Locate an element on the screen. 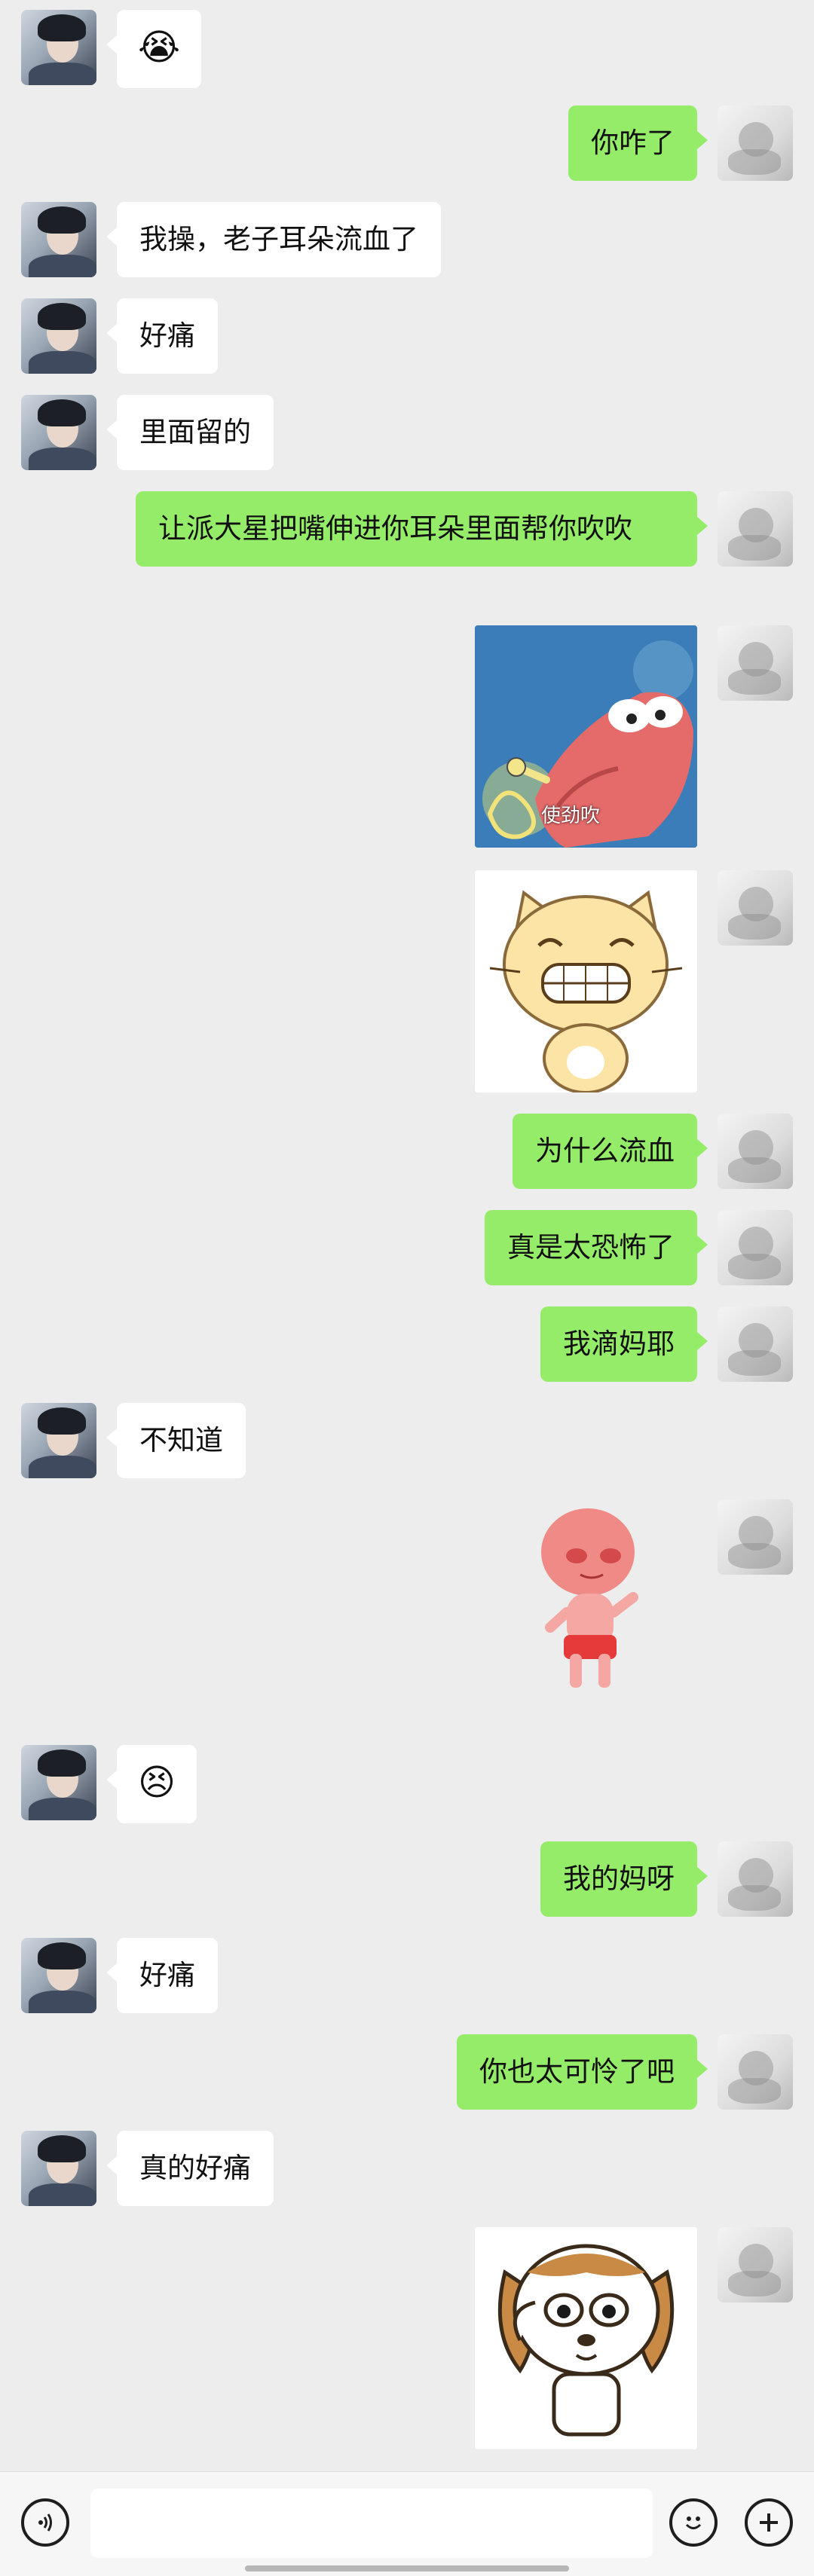  crying-emoji-icon: 😭 is located at coordinates (159, 47).